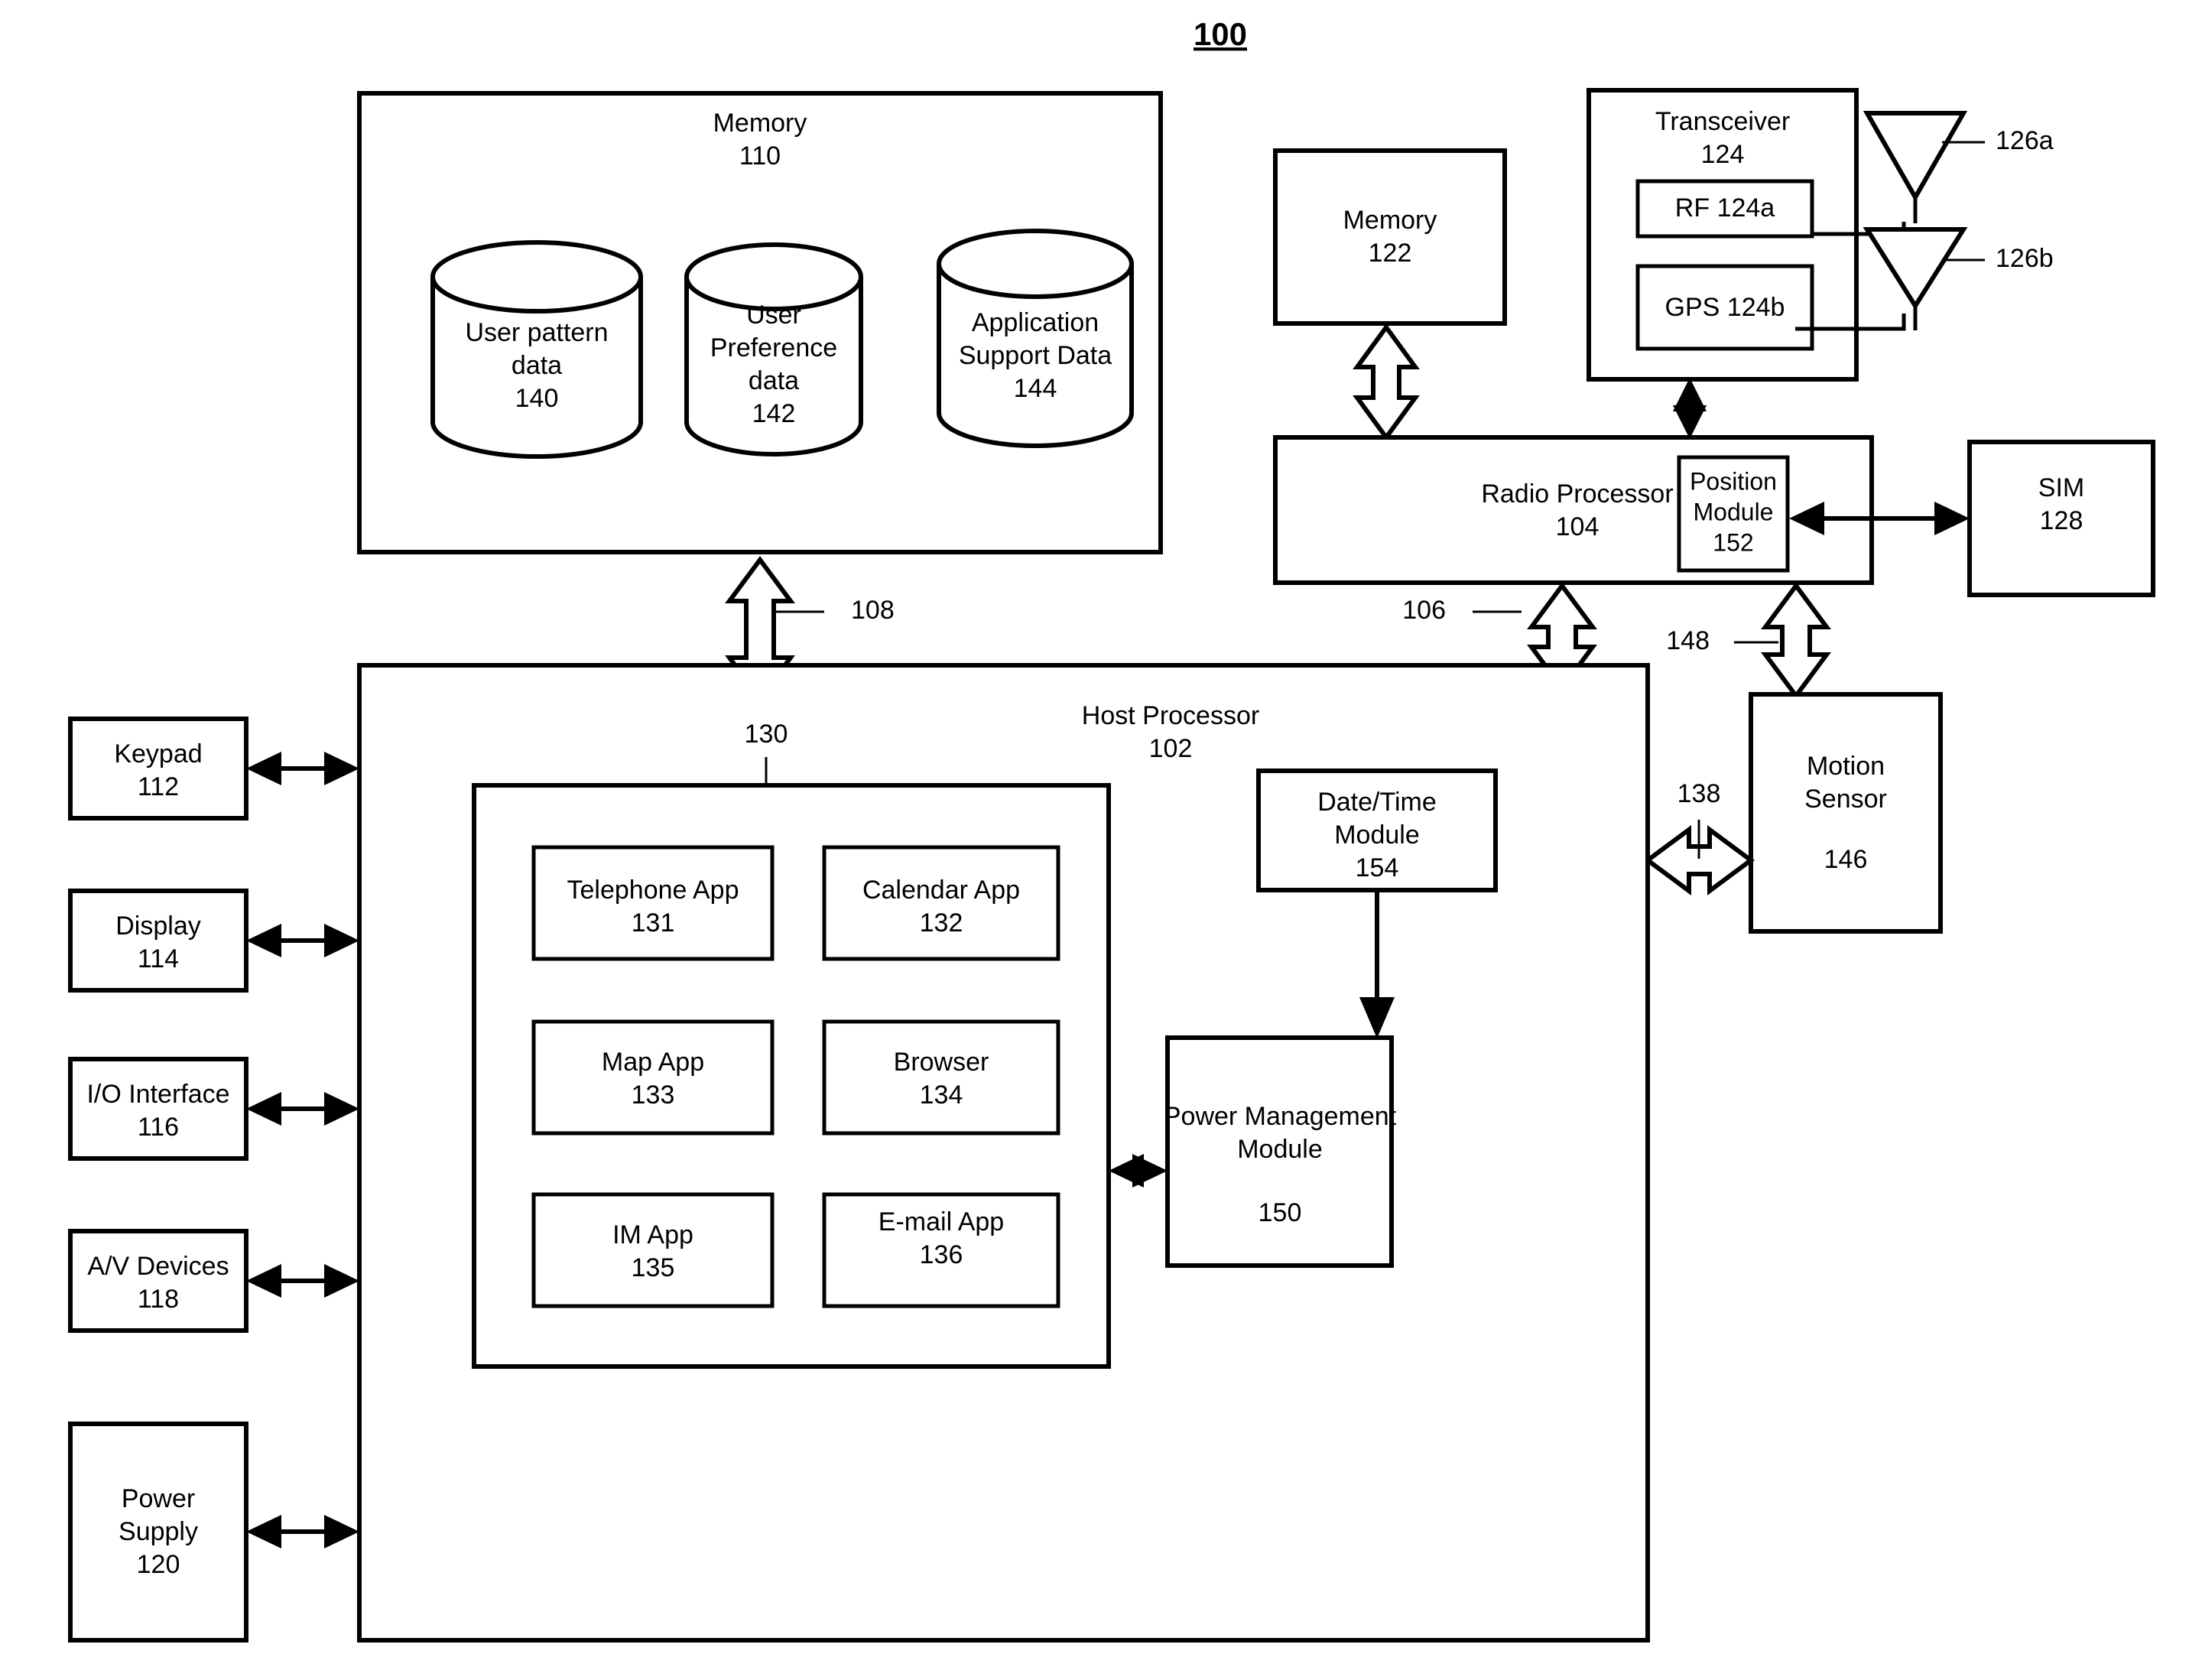  What do you see at coordinates (341, 768) in the screenshot?
I see `keypad-arrowhead-right` at bounding box center [341, 768].